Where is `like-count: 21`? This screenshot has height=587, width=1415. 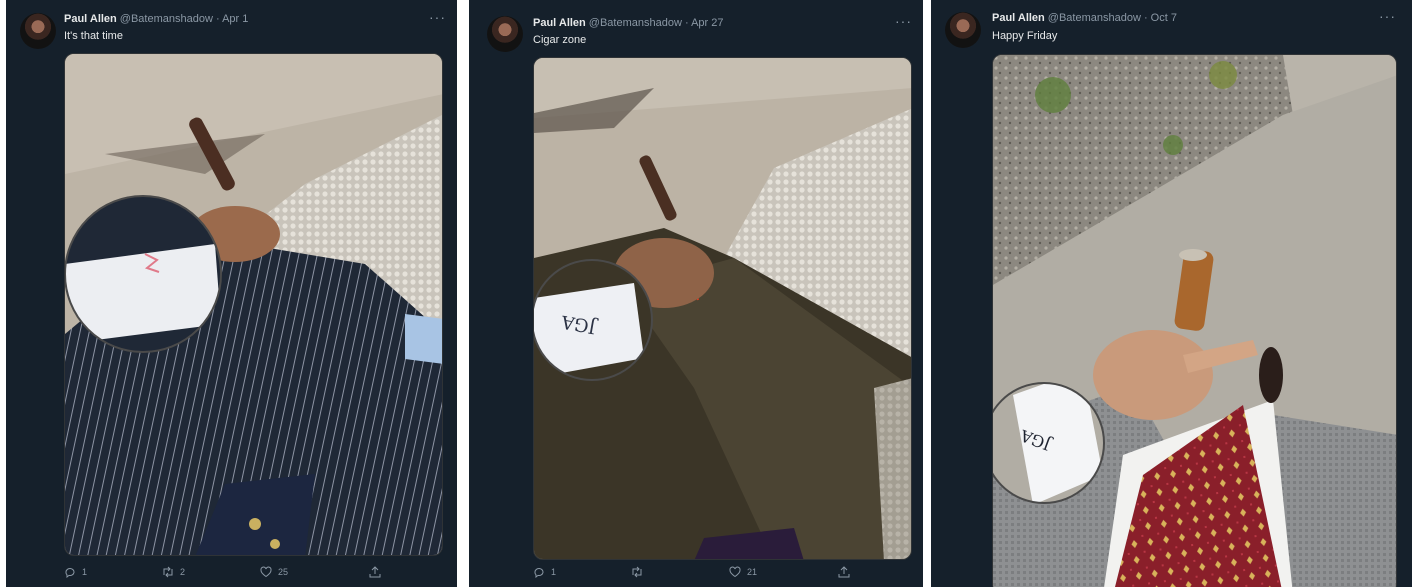 like-count: 21 is located at coordinates (752, 572).